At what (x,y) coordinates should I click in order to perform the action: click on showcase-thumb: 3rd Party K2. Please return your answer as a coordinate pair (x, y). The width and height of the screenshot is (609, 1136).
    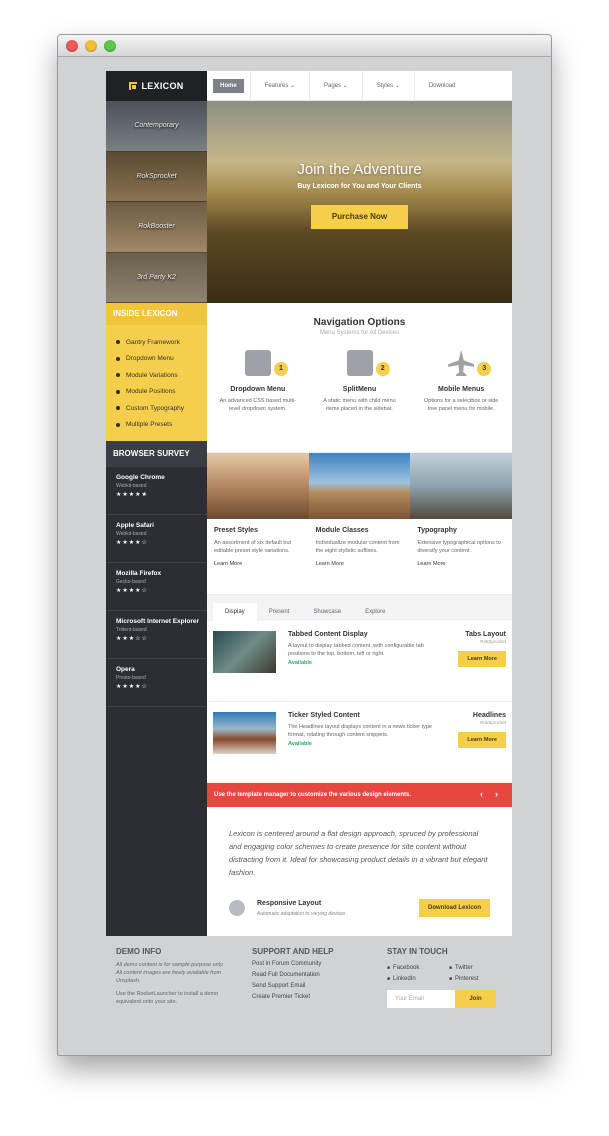
    Looking at the image, I should click on (156, 277).